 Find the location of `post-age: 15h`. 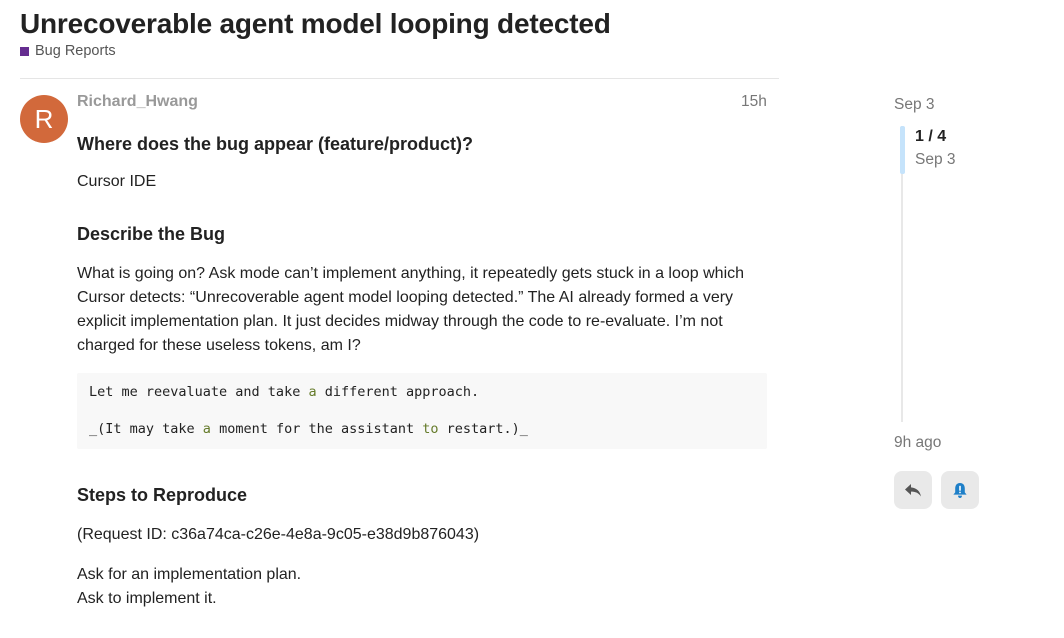

post-age: 15h is located at coordinates (754, 102).